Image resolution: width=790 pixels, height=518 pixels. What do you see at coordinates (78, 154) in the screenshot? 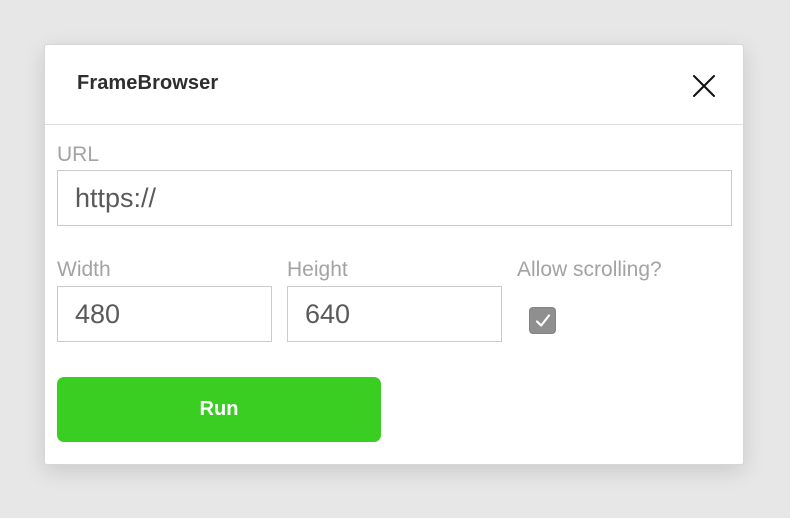
I see `url-label: URL` at bounding box center [78, 154].